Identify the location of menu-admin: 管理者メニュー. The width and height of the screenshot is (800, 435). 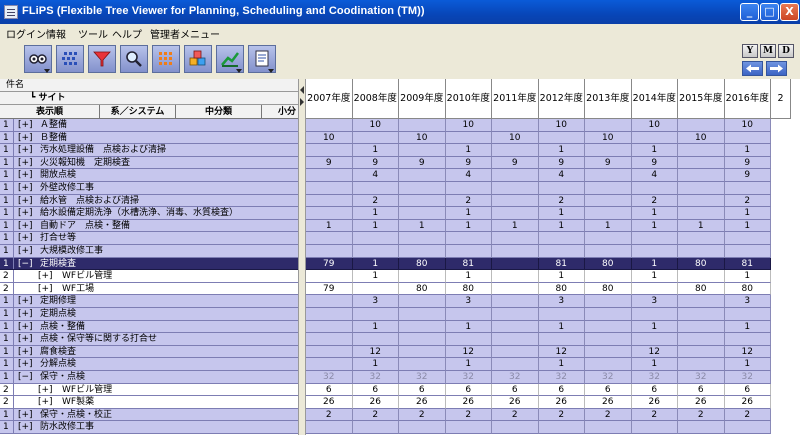
(185, 33).